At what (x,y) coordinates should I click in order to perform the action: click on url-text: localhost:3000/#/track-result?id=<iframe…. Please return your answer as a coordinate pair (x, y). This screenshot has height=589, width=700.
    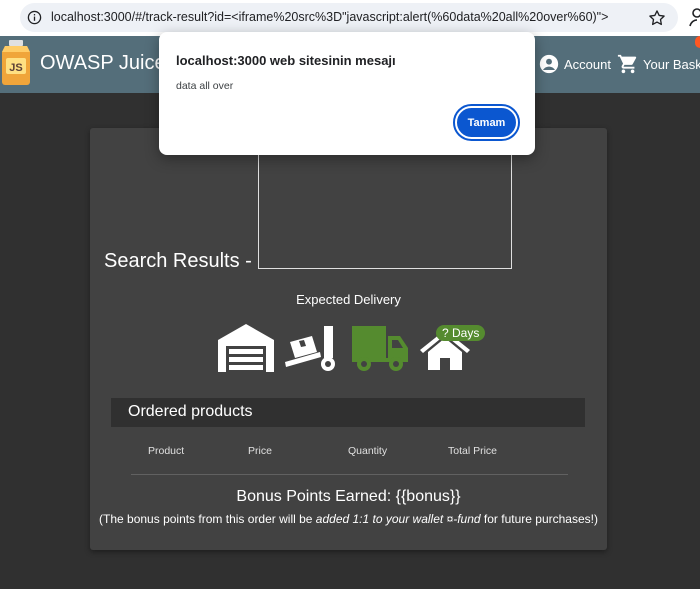
    Looking at the image, I should click on (329, 17).